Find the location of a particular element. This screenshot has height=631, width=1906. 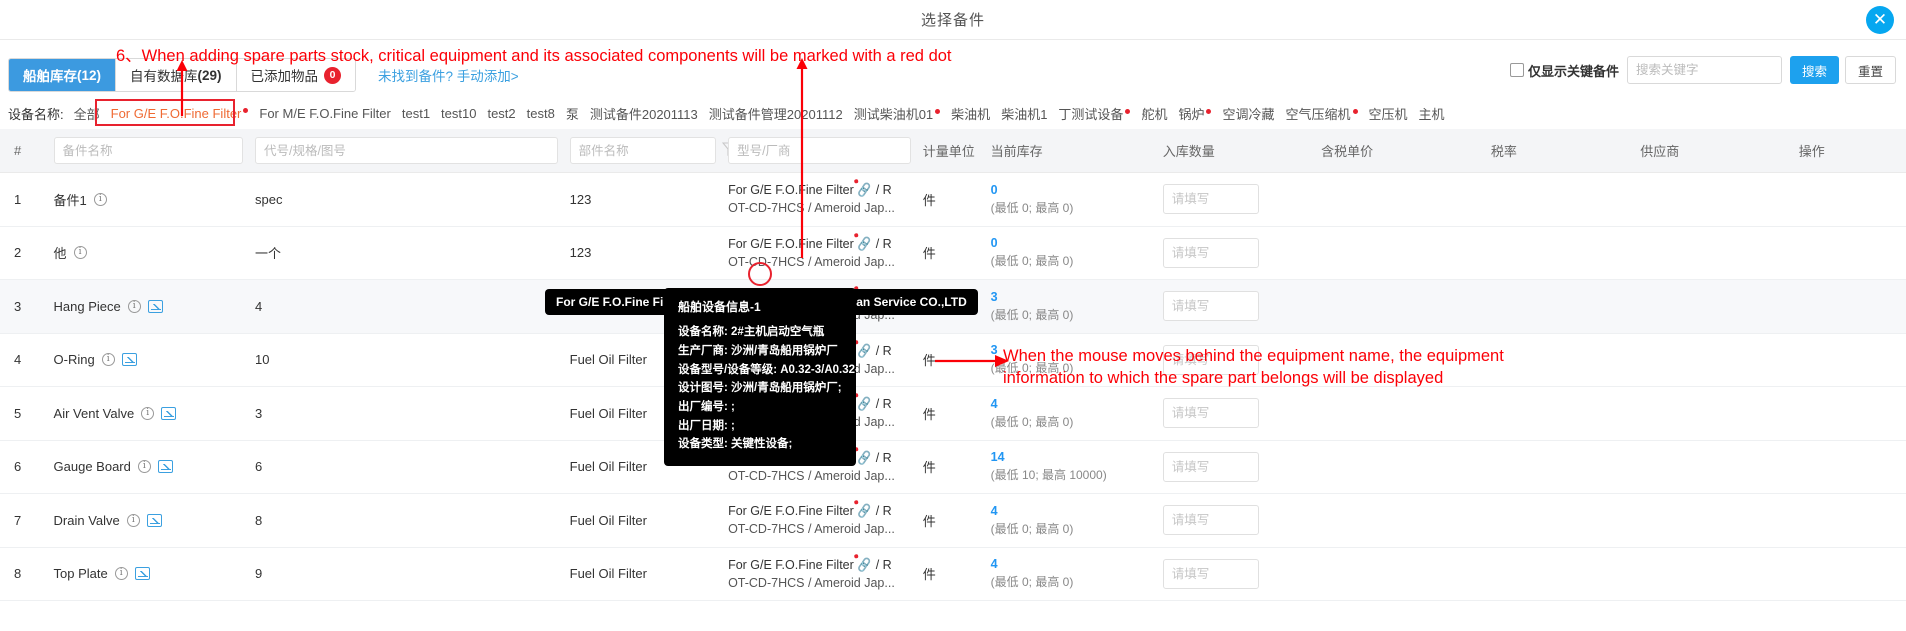

equipment-item-ding-test-device: 丁测试设备 is located at coordinates (1094, 113).